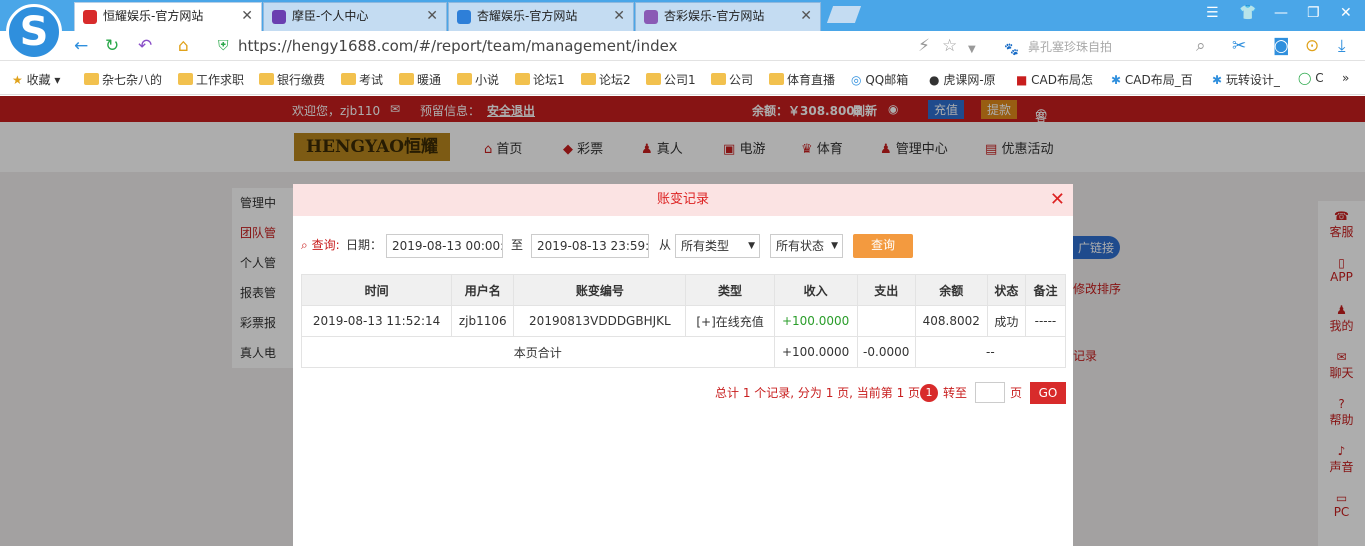 Image resolution: width=1365 pixels, height=546 pixels. Describe the element at coordinates (683, 290) in the screenshot. I see `table-header-row: 时间 用户名 账变编号 类型 收入 支出 余额 状态 备注` at that location.